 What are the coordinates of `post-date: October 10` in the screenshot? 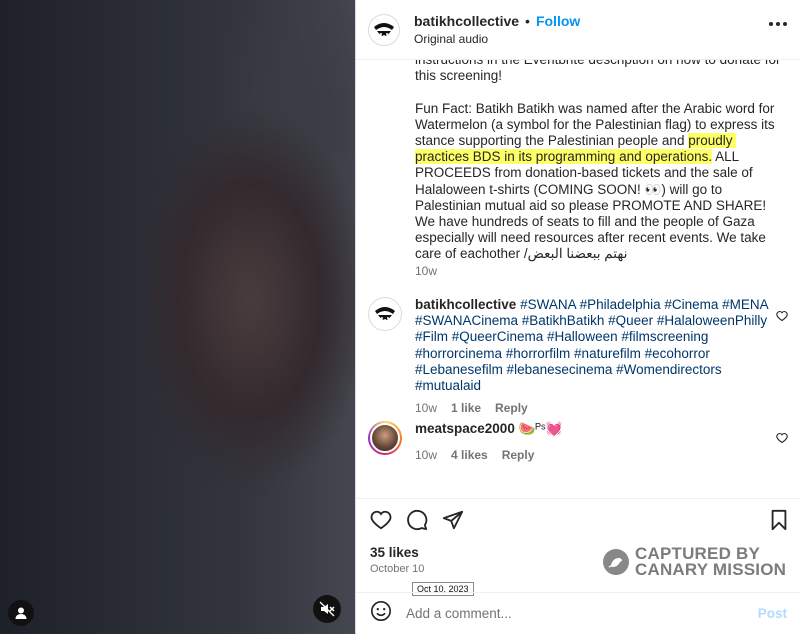 It's located at (397, 569).